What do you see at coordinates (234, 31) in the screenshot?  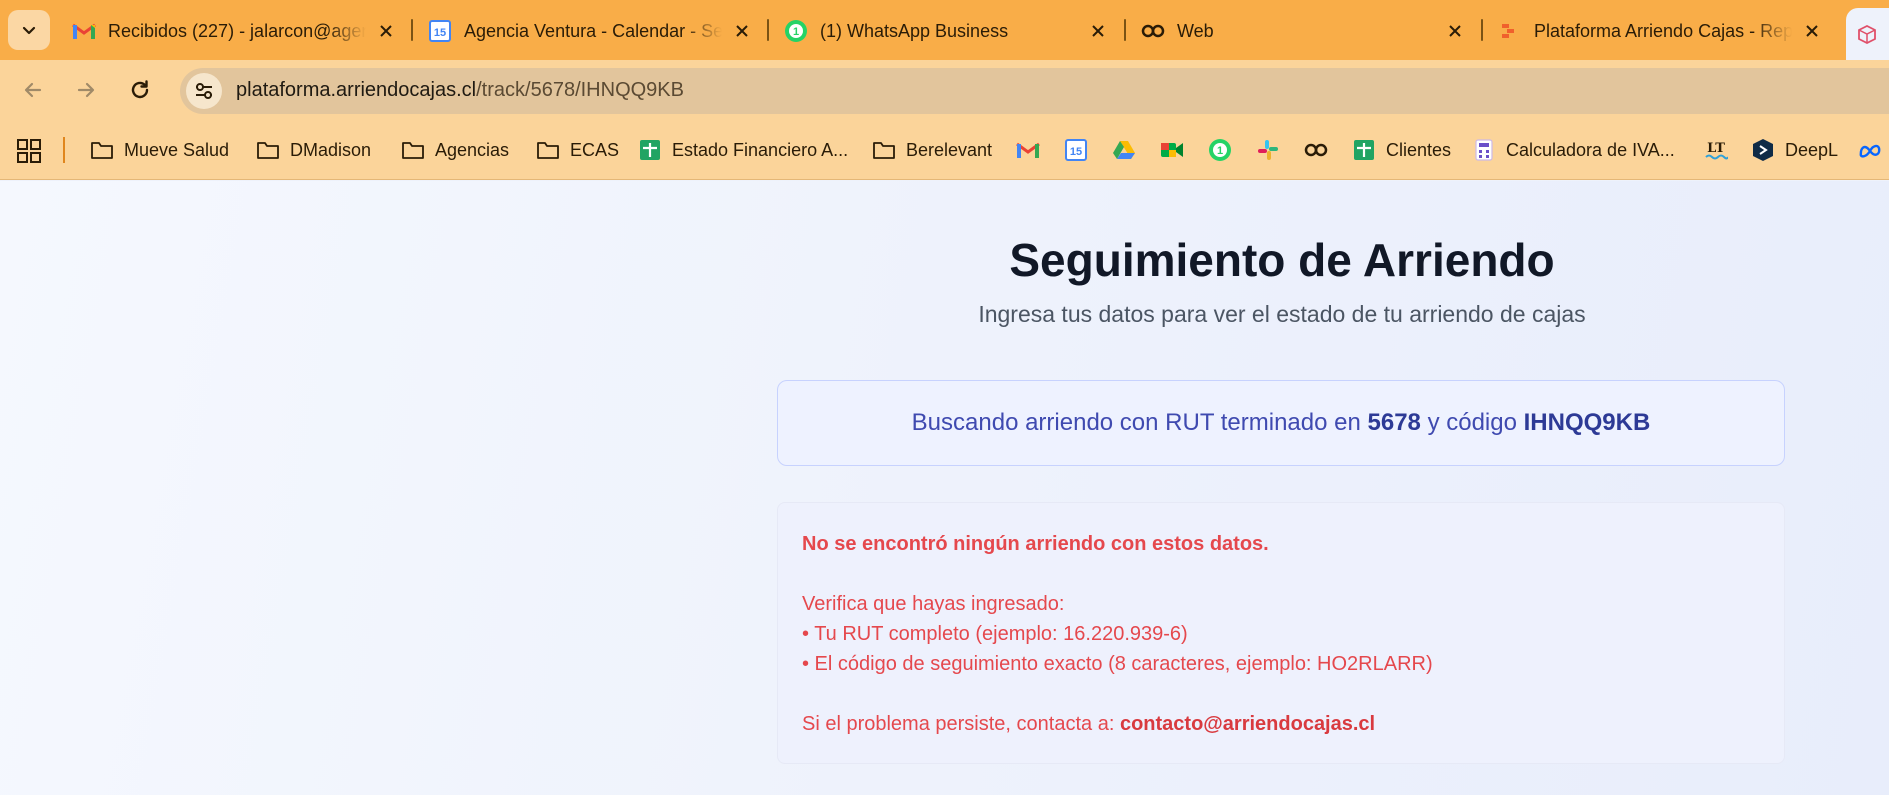 I see `tab-gmail: Recibidos (227) - jalarcon@agen` at bounding box center [234, 31].